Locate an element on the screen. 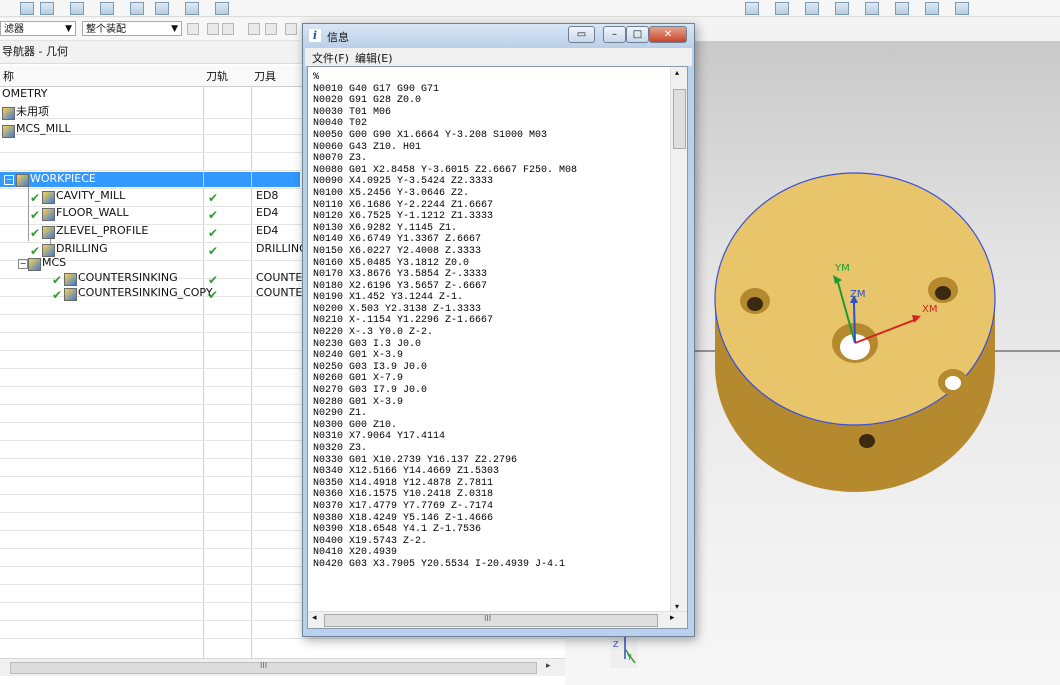  nc-code-line: N0190 X1.452 Y3.1244 Z-1. is located at coordinates (388, 298).